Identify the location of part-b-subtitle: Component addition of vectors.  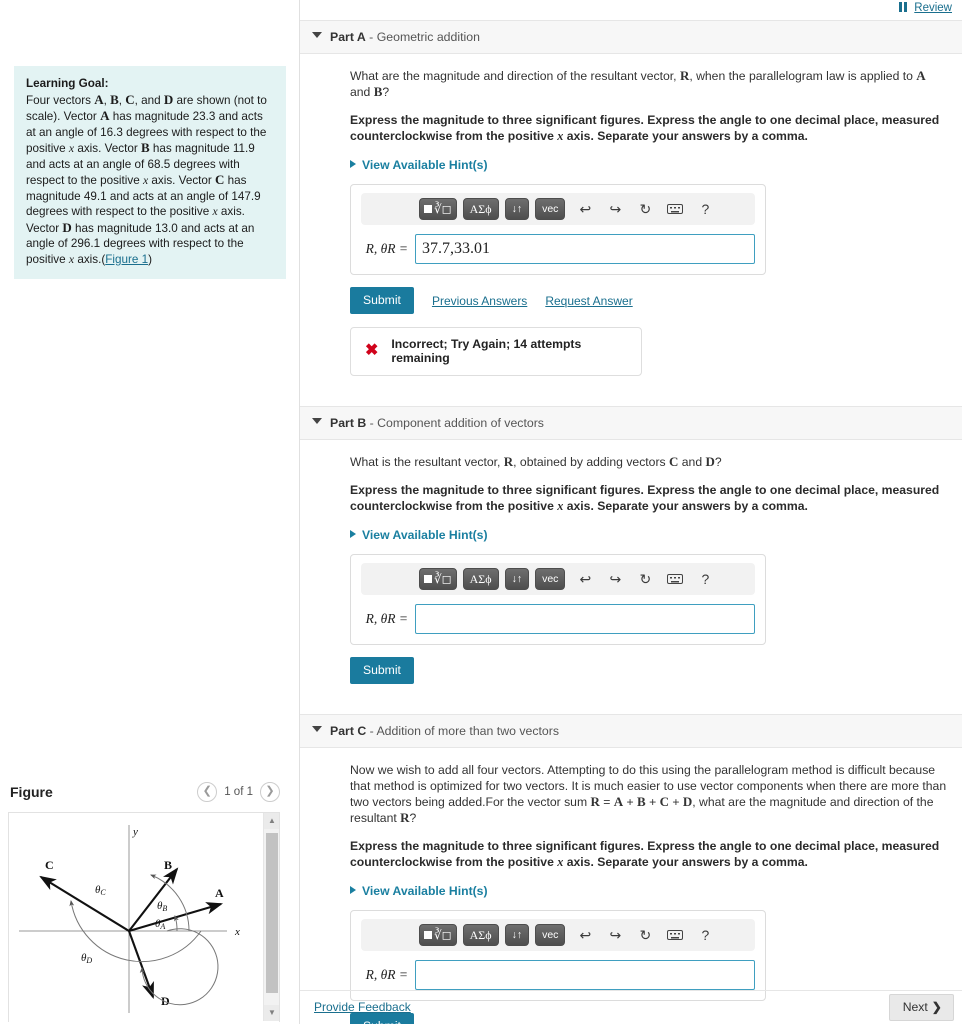
(460, 423).